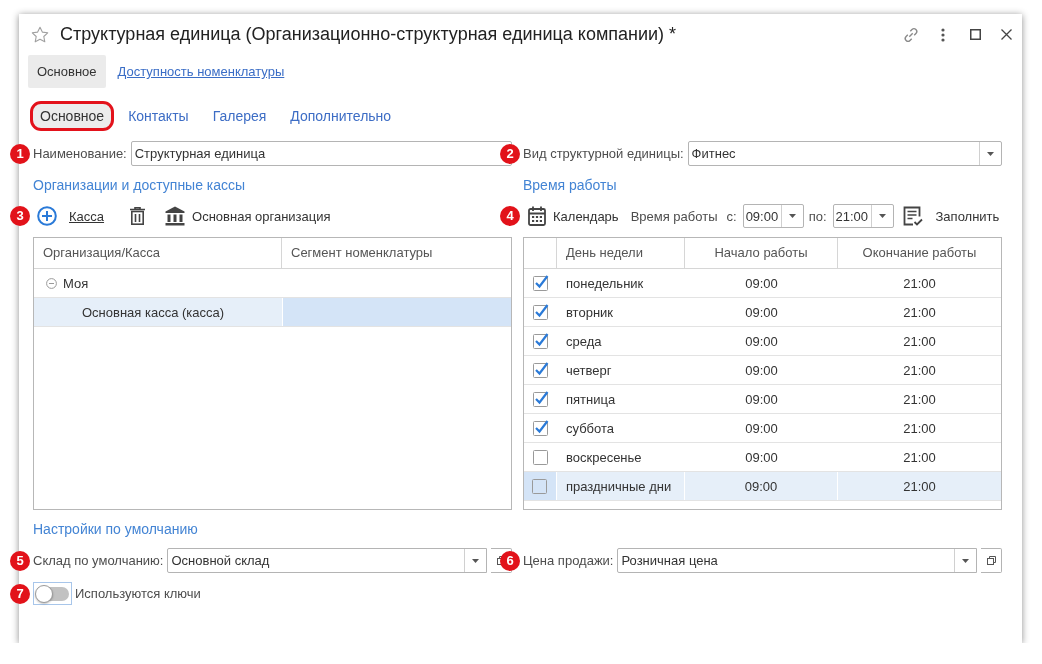  I want to click on open-button, so click(991, 560).